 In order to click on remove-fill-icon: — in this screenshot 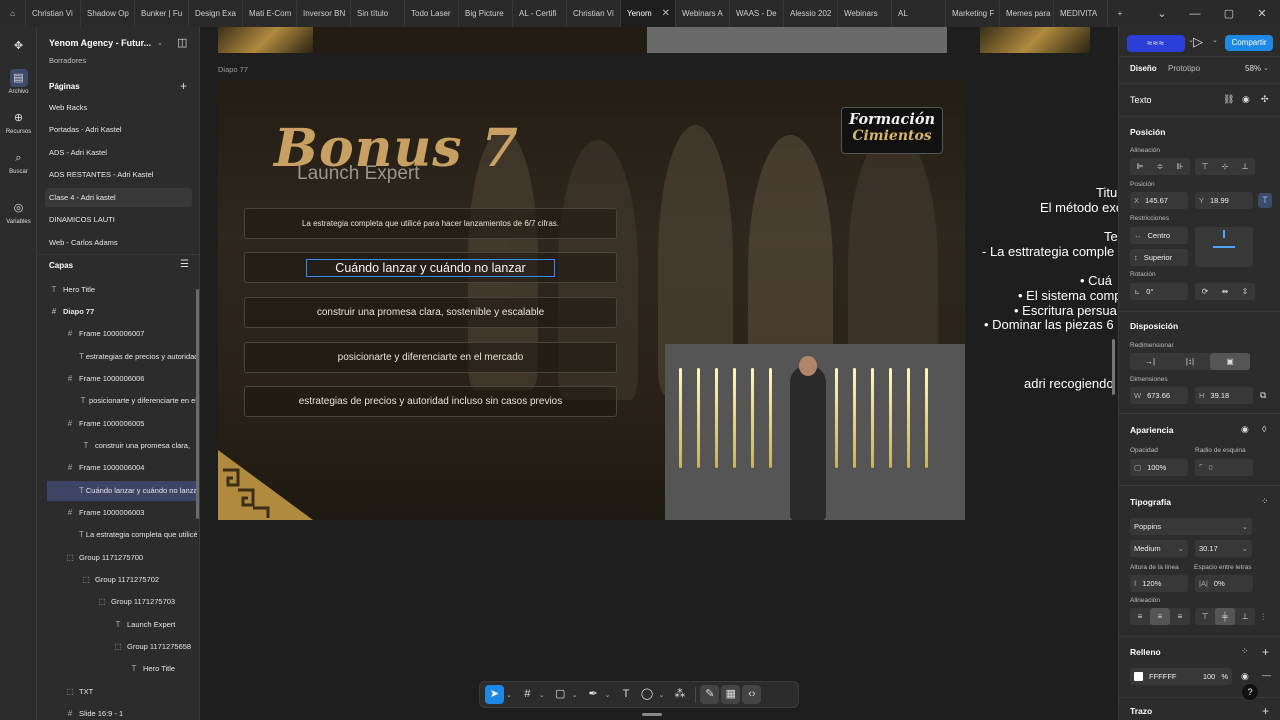, I will do `click(1266, 675)`.